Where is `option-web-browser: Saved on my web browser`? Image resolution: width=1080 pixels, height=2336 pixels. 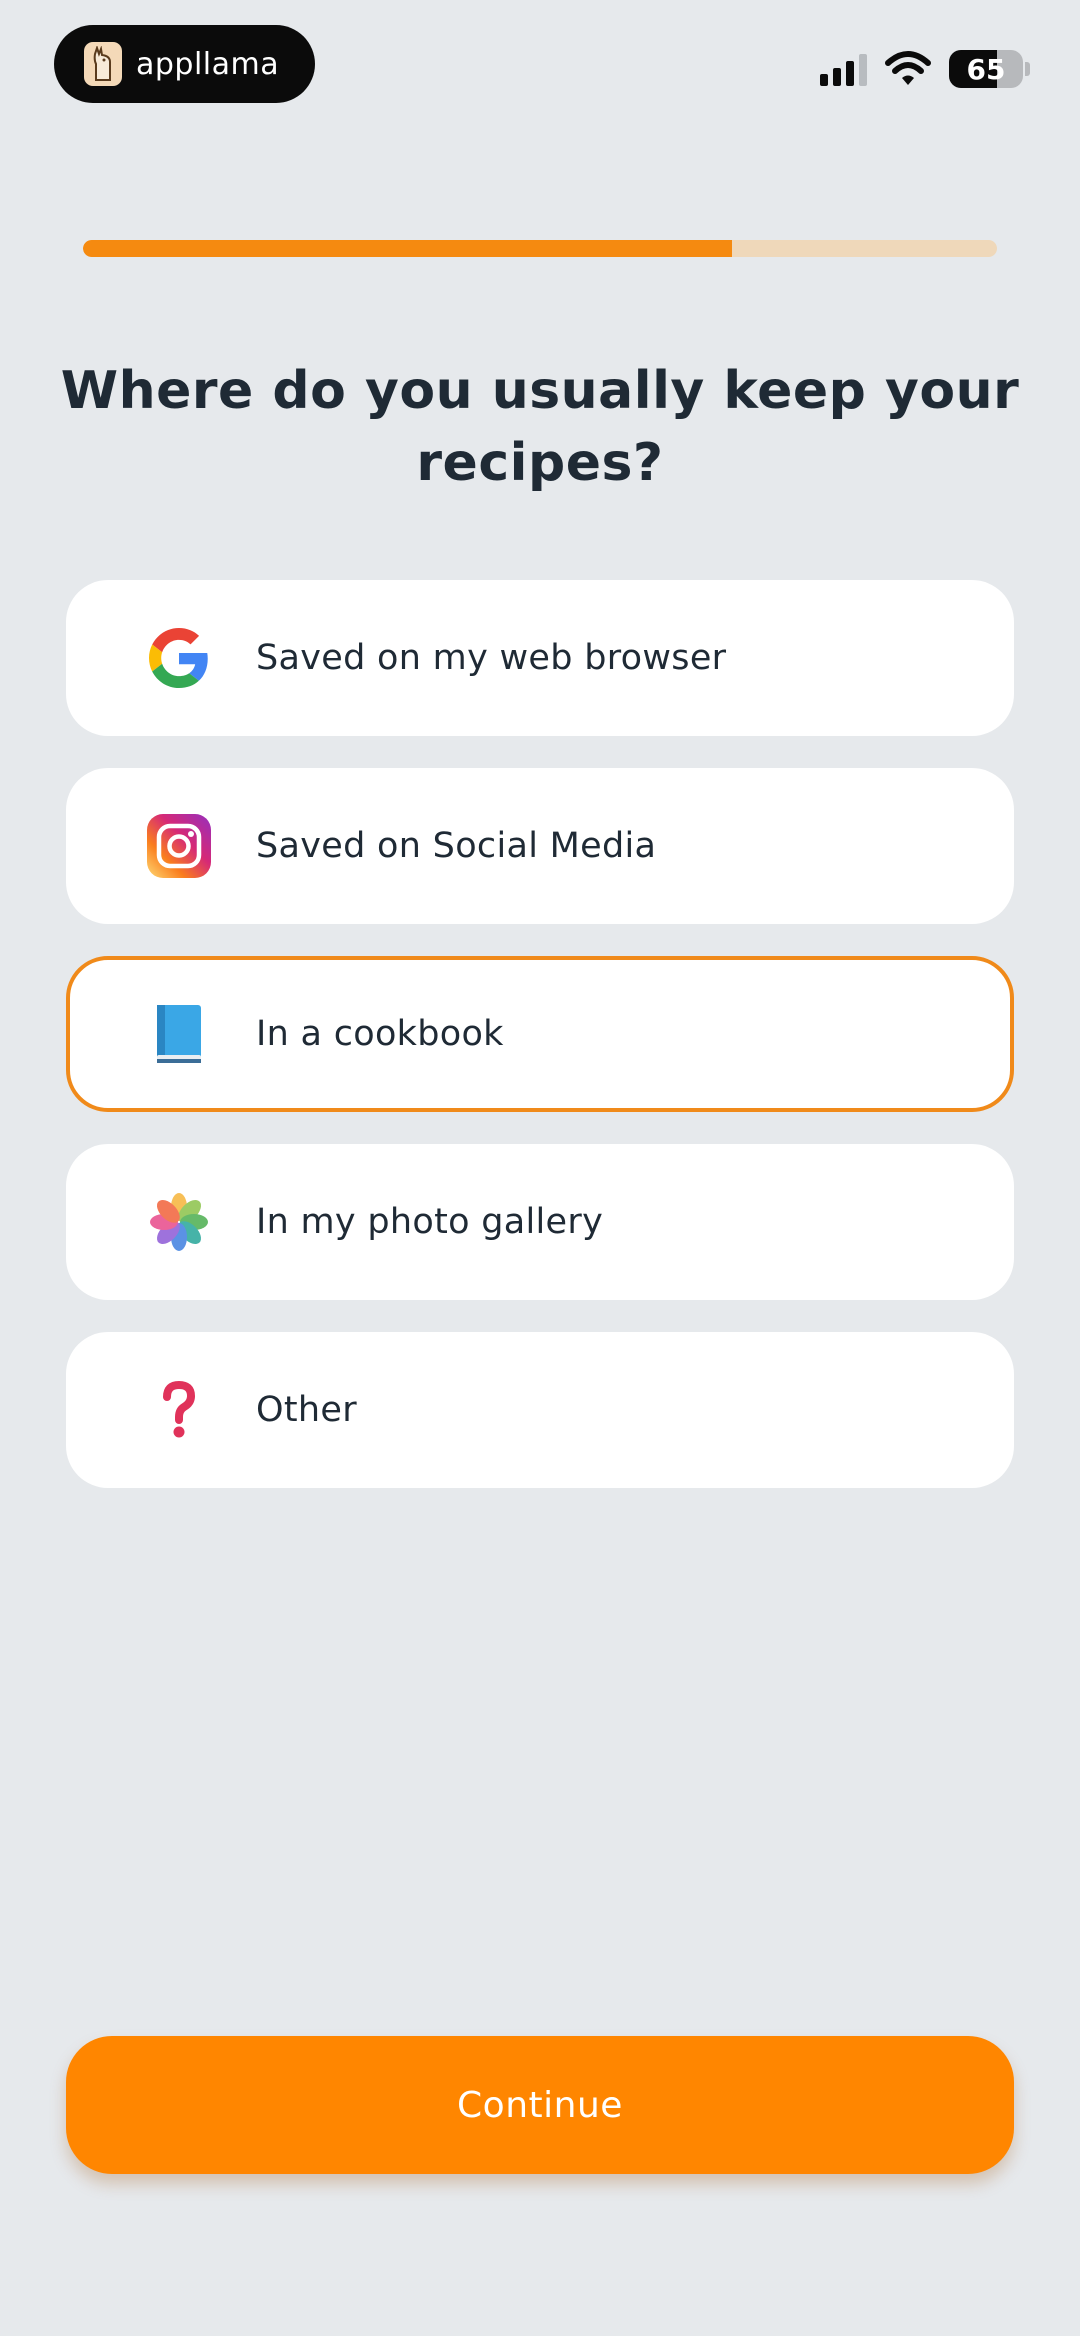 option-web-browser: Saved on my web browser is located at coordinates (540, 658).